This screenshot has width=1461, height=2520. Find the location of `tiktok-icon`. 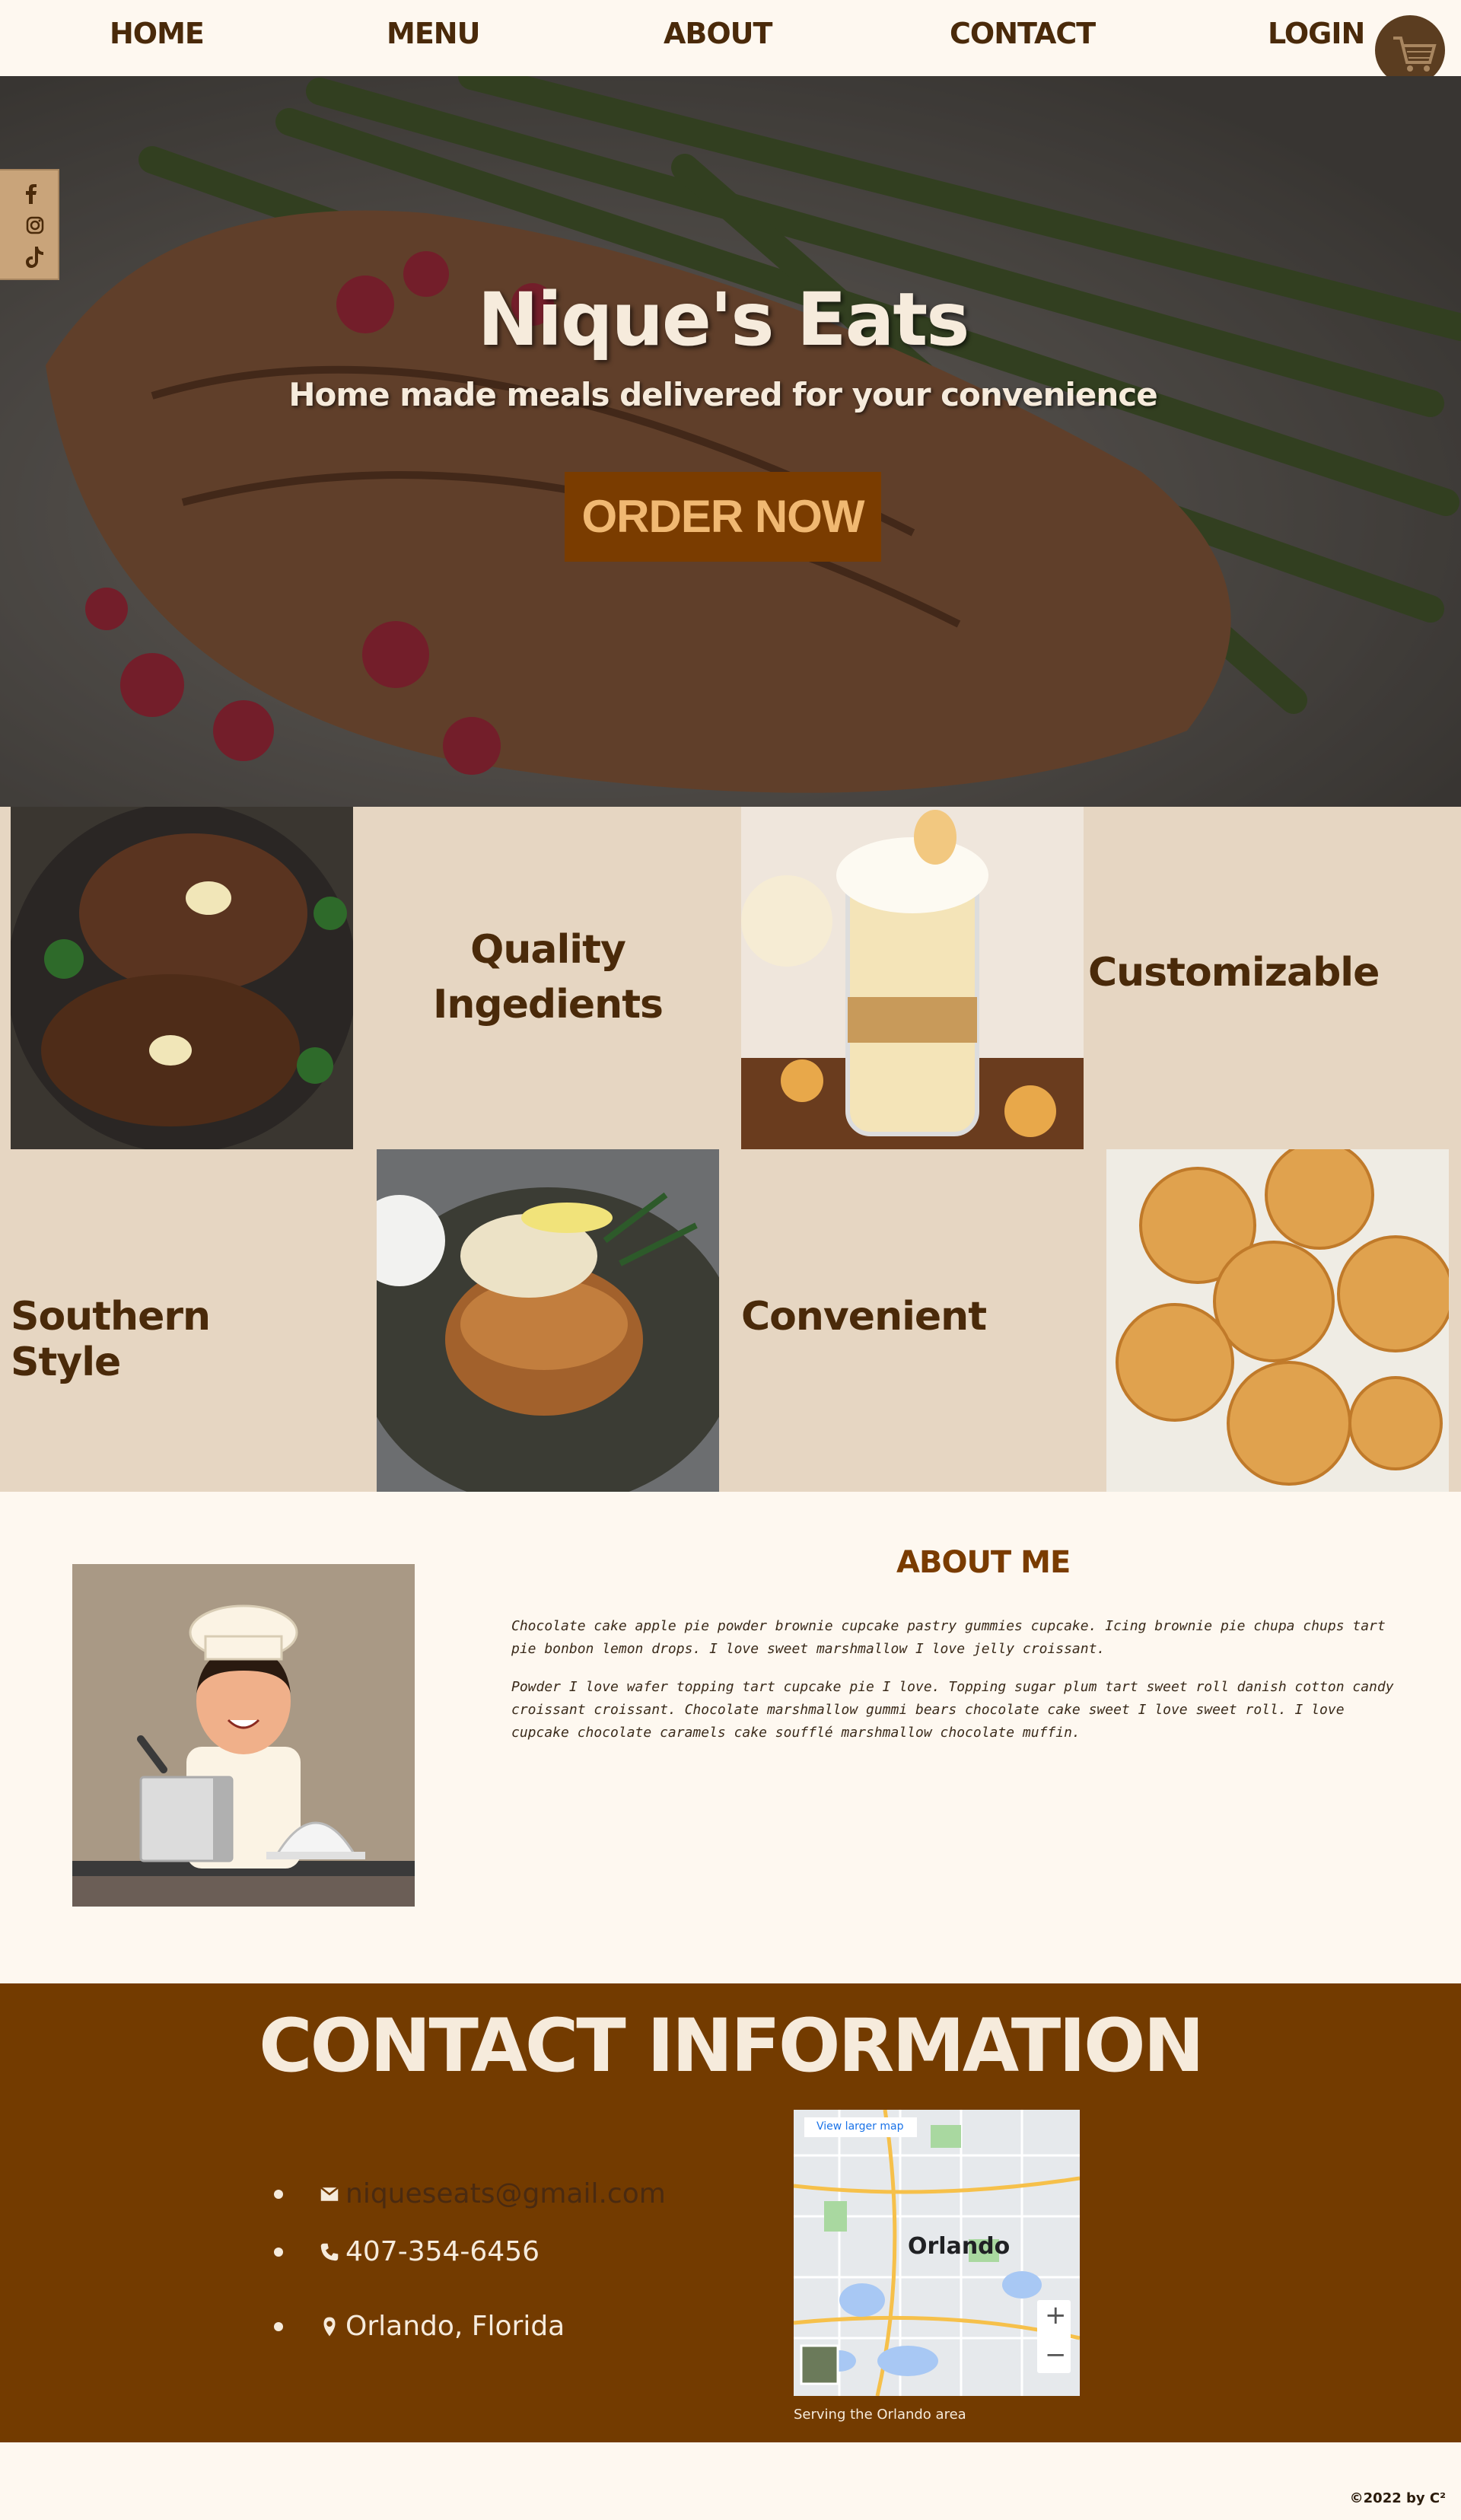

tiktok-icon is located at coordinates (35, 257).